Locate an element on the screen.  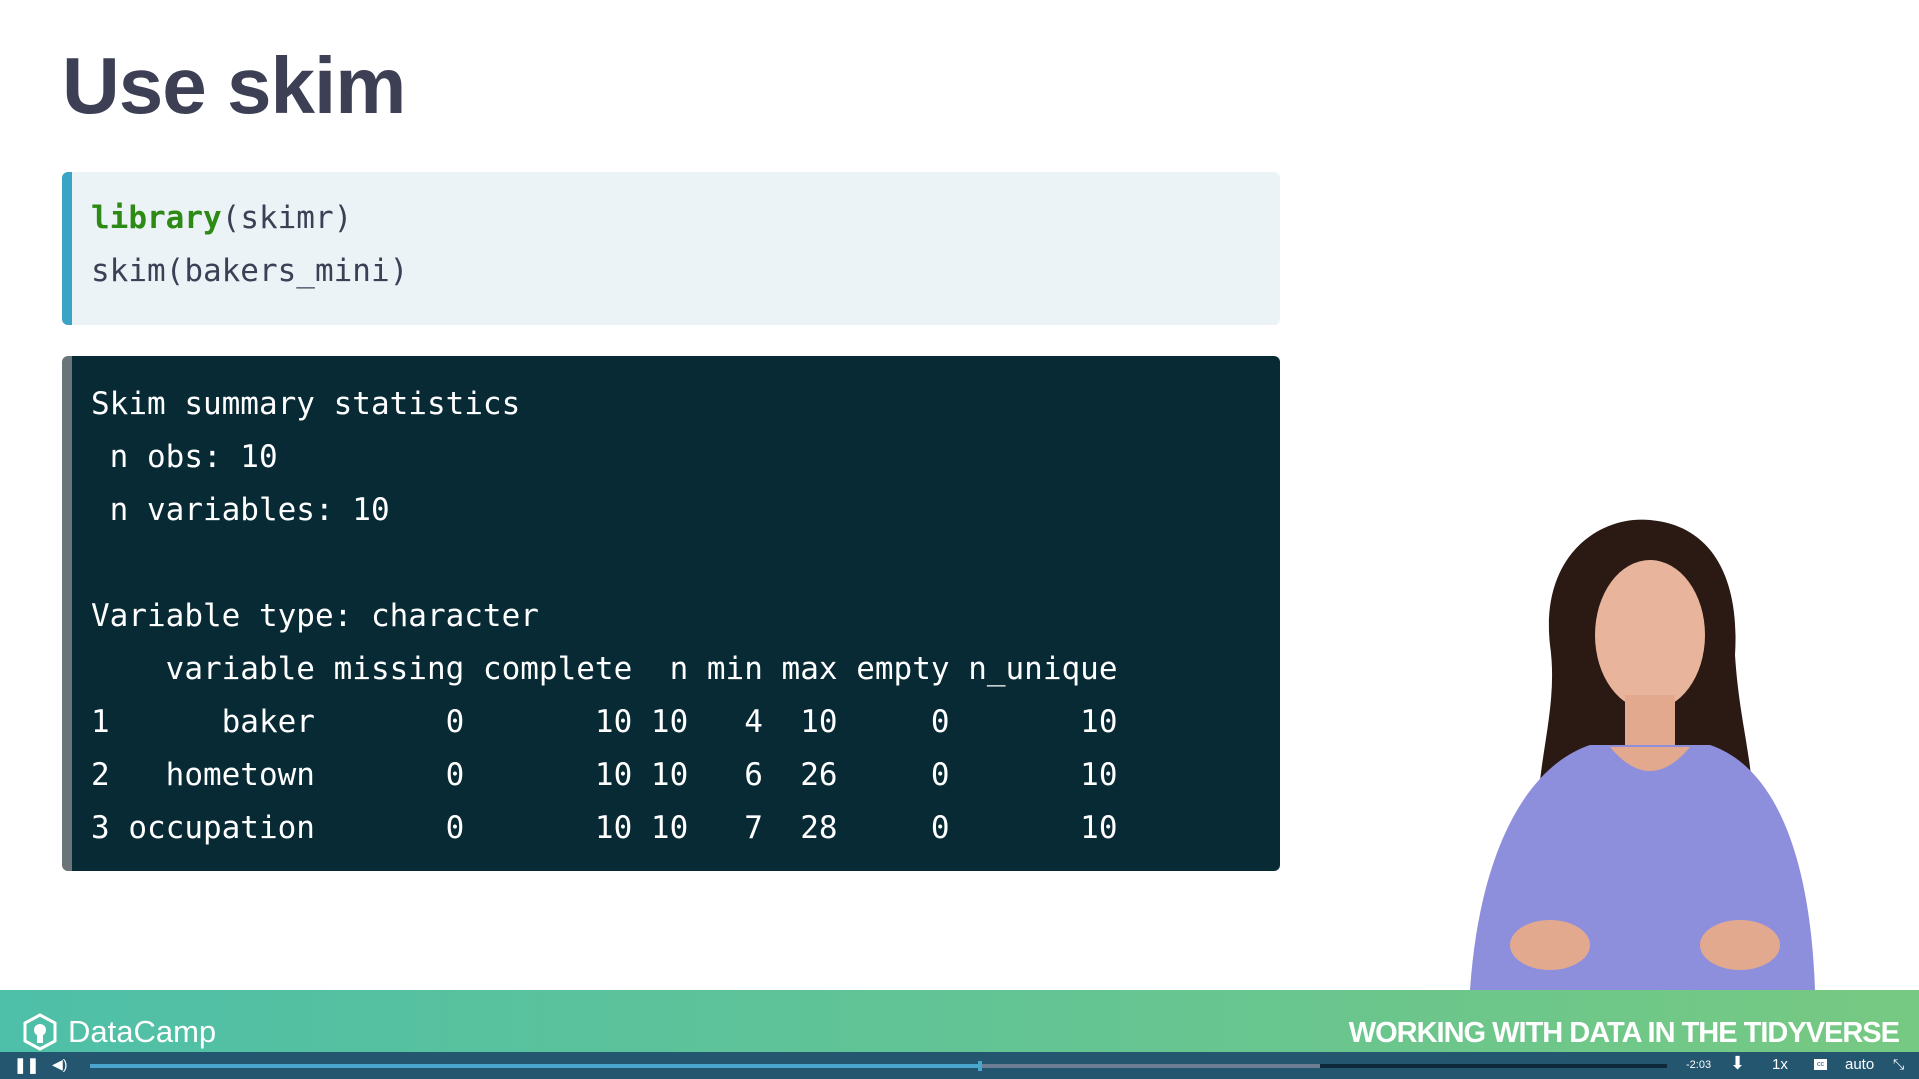
datacamp-logo-icon is located at coordinates (40, 1032).